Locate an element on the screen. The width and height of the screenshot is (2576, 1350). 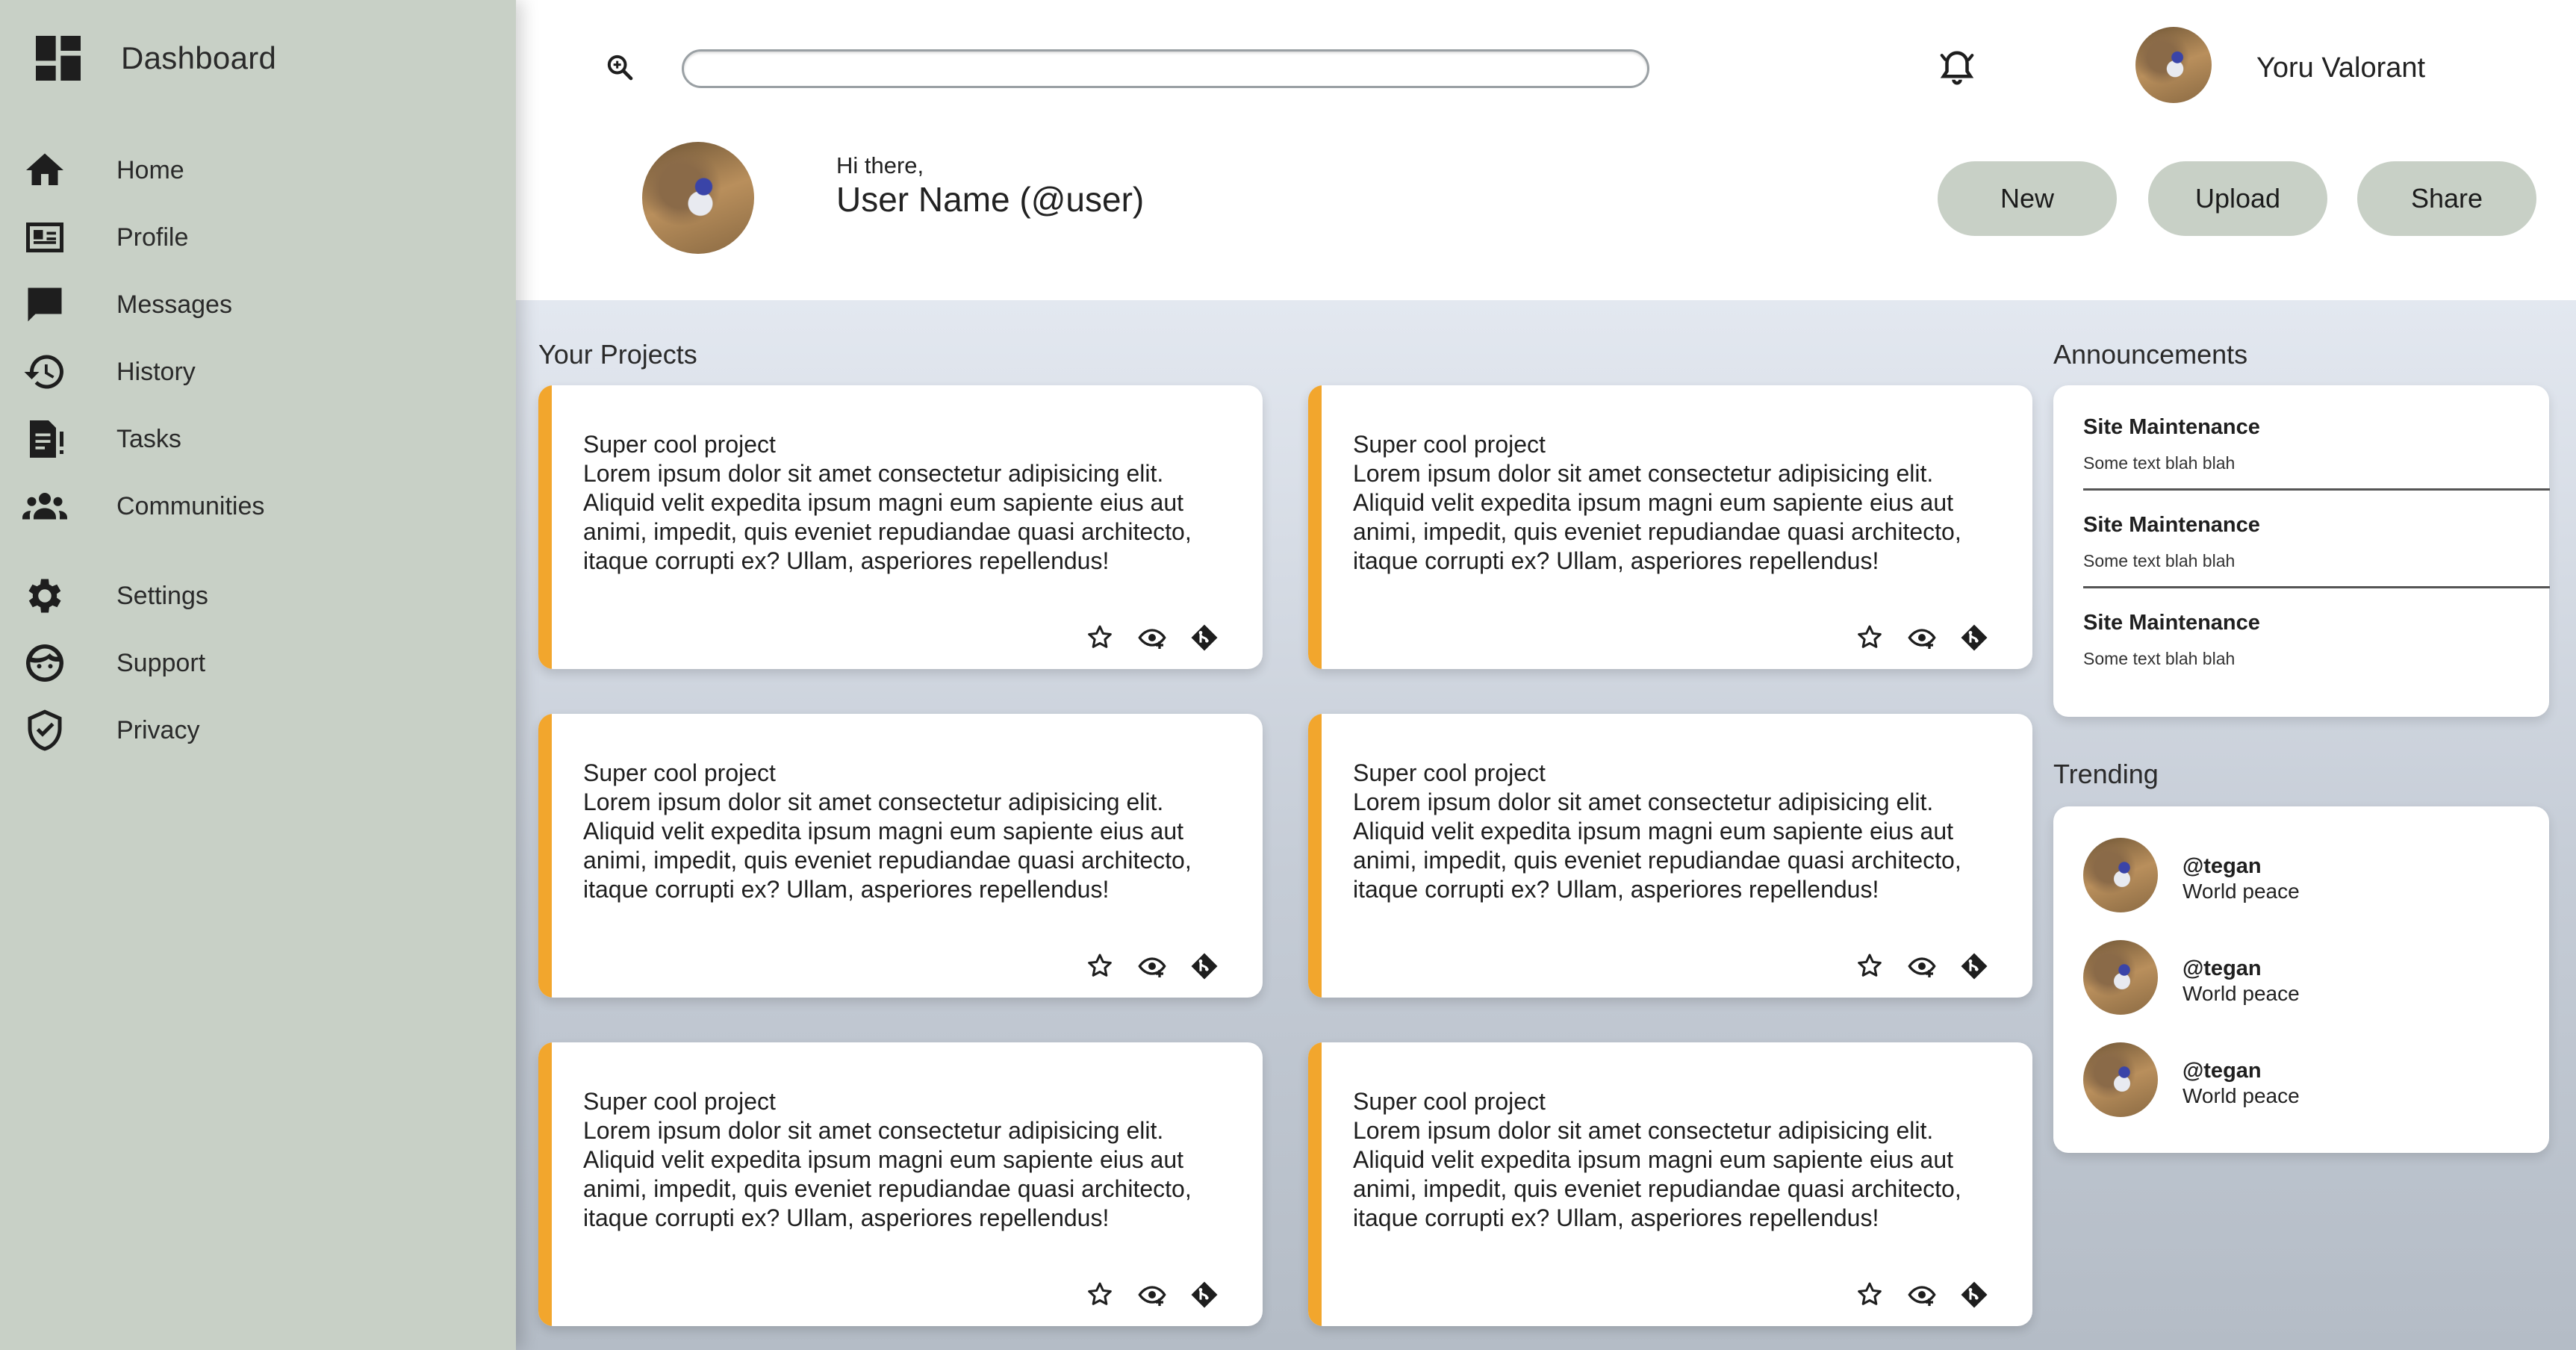
group-icon is located at coordinates (45, 506).